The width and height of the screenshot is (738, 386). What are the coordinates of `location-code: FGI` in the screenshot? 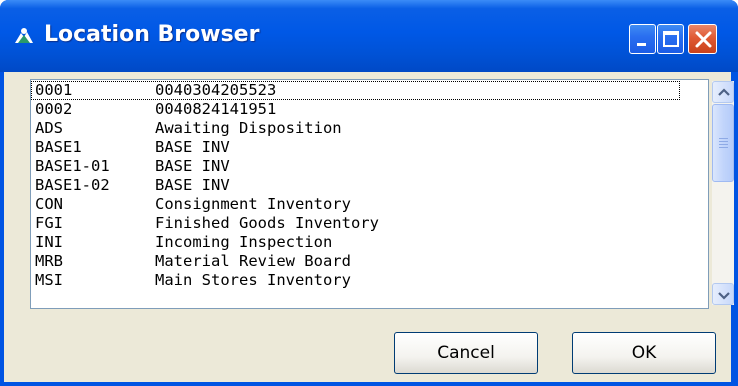 It's located at (49, 223).